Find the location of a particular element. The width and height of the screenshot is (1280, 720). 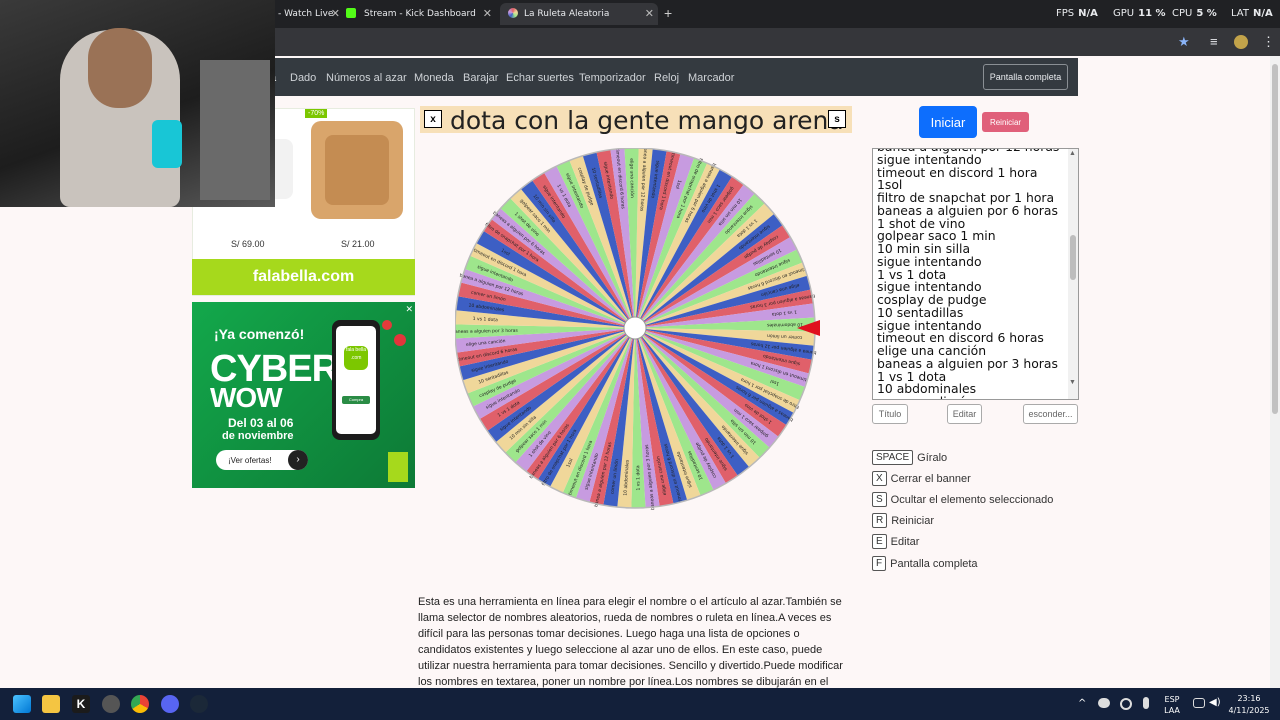

shortcut-space: SPACE Gíralo is located at coordinates (909, 457).